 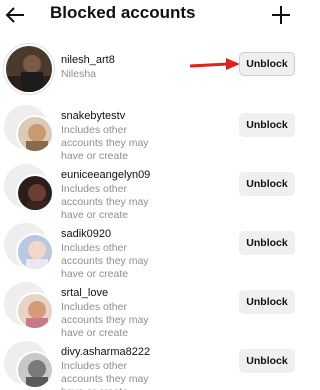 I want to click on plus-icon, so click(x=281, y=15).